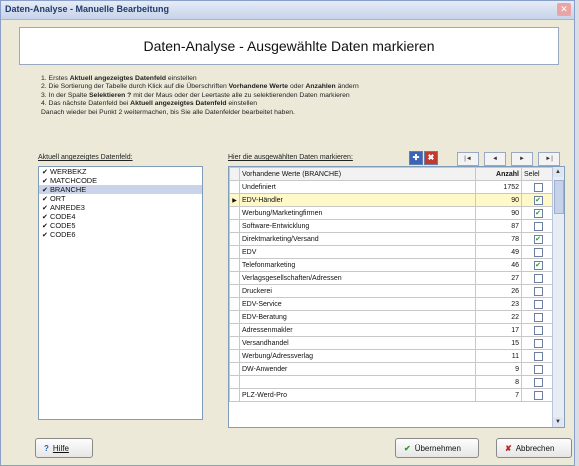 Image resolution: width=579 pixels, height=466 pixels. What do you see at coordinates (392, 343) in the screenshot?
I see `table-row: Versandhandel 15` at bounding box center [392, 343].